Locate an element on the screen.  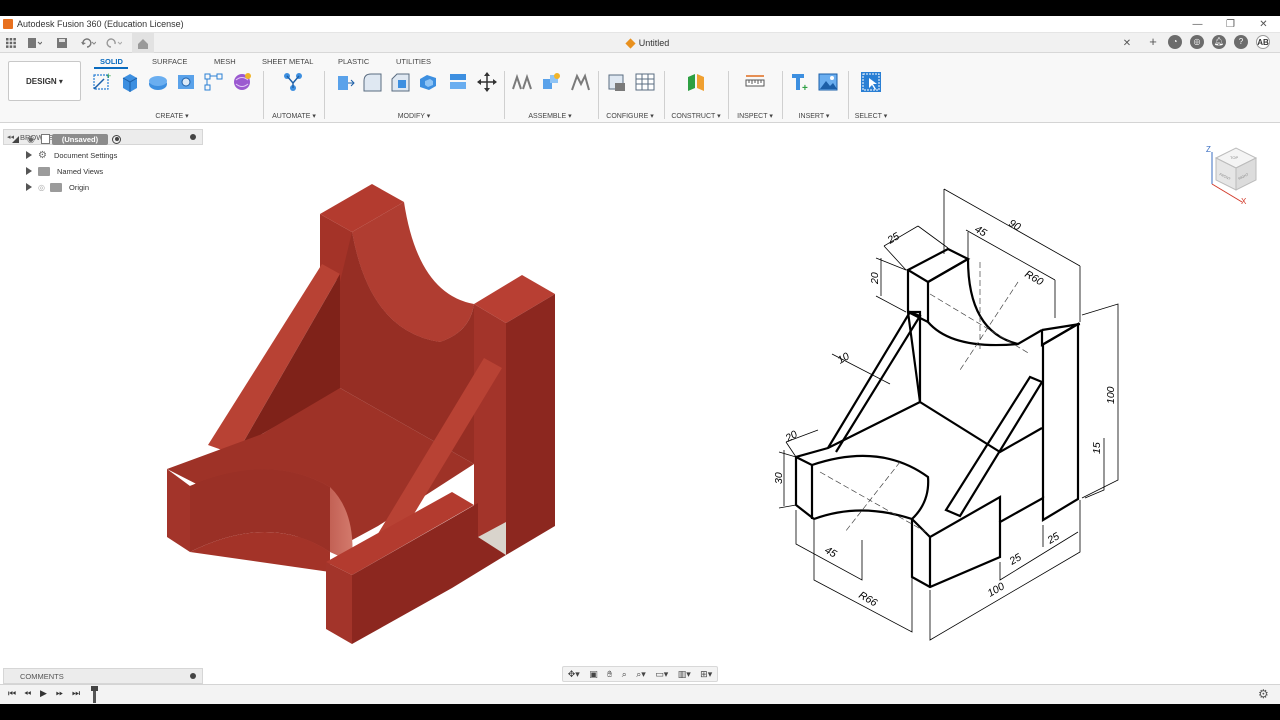
dim-10-label: 10 is located at coordinates (844, 358).